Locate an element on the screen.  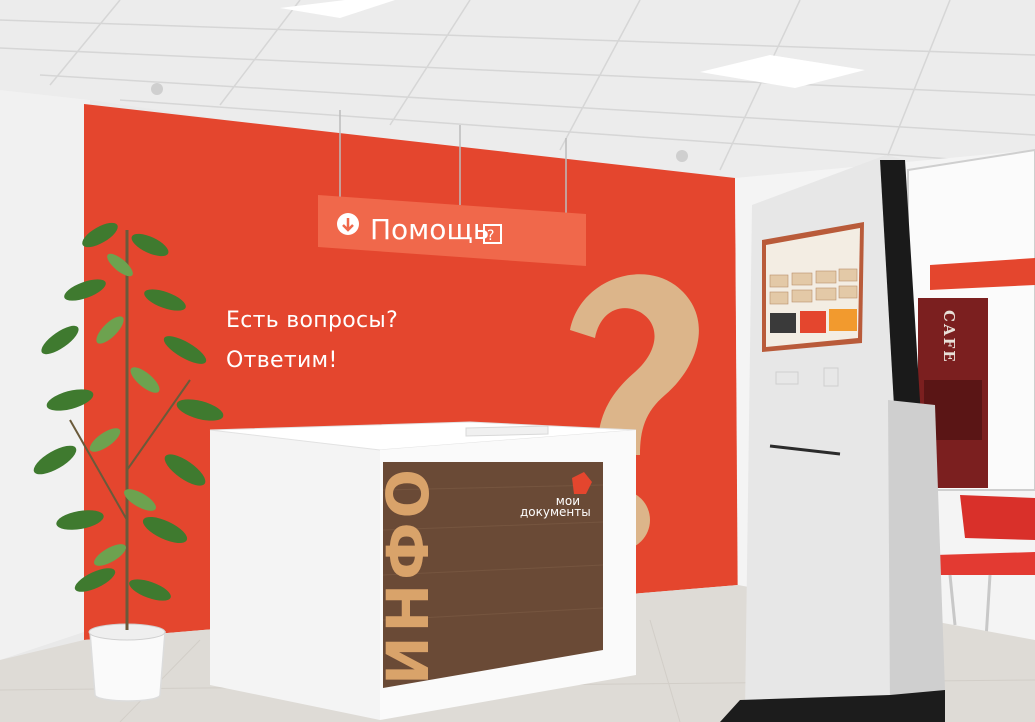
left-wall is located at coordinates (45, 375).